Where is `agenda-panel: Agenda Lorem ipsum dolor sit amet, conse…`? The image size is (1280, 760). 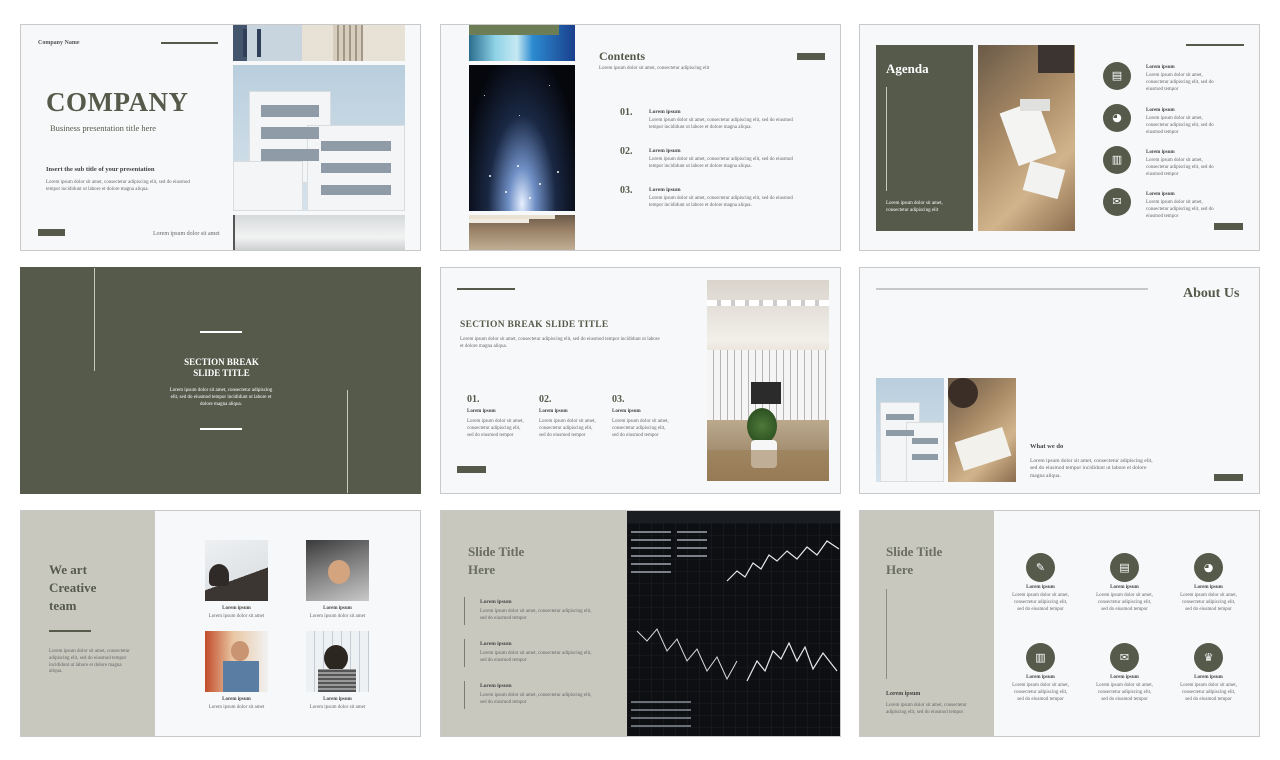
agenda-panel: Agenda Lorem ipsum dolor sit amet, conse… is located at coordinates (924, 138).